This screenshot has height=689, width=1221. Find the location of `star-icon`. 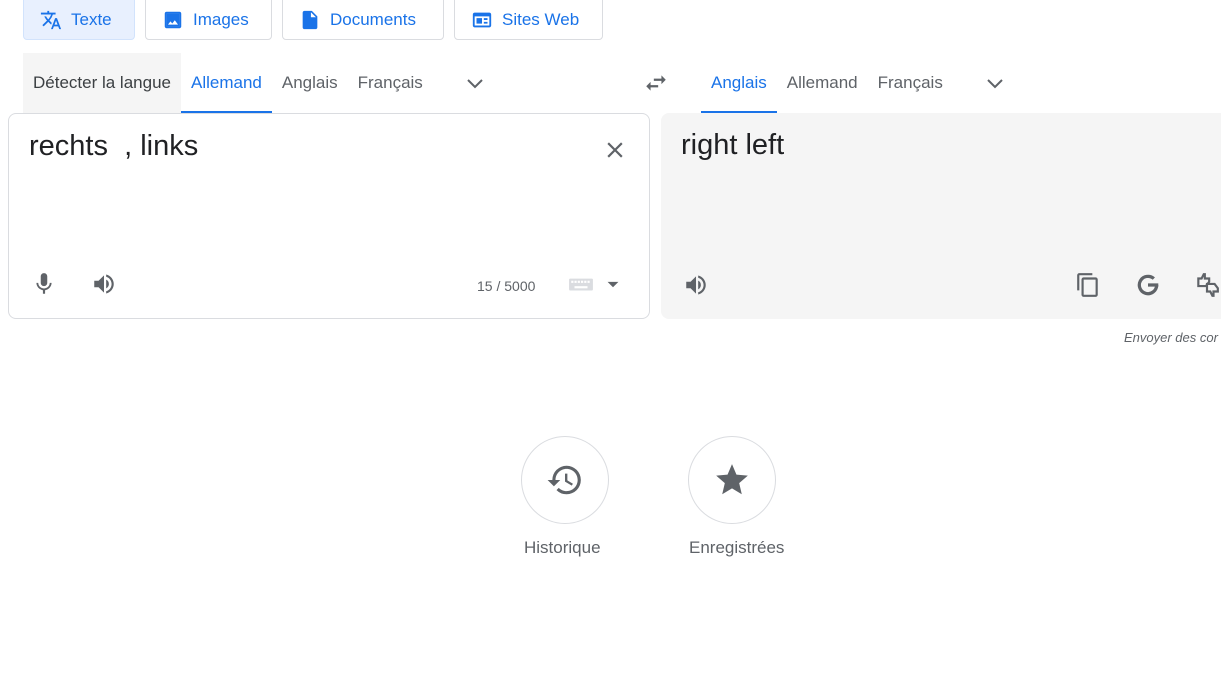

star-icon is located at coordinates (732, 479).